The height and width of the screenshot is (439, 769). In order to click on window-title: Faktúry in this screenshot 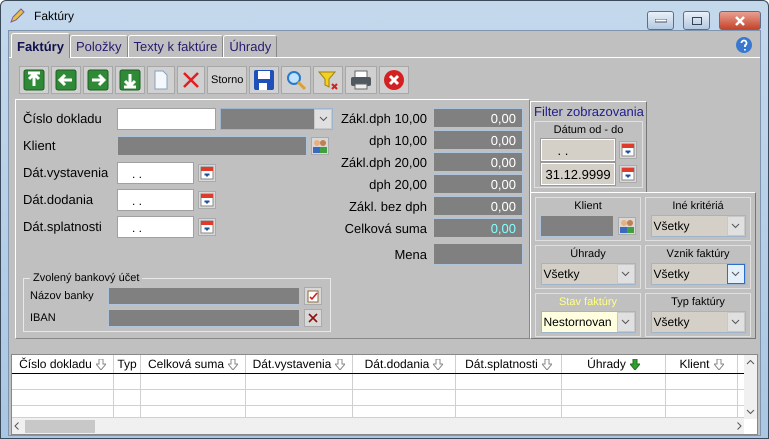, I will do `click(55, 15)`.